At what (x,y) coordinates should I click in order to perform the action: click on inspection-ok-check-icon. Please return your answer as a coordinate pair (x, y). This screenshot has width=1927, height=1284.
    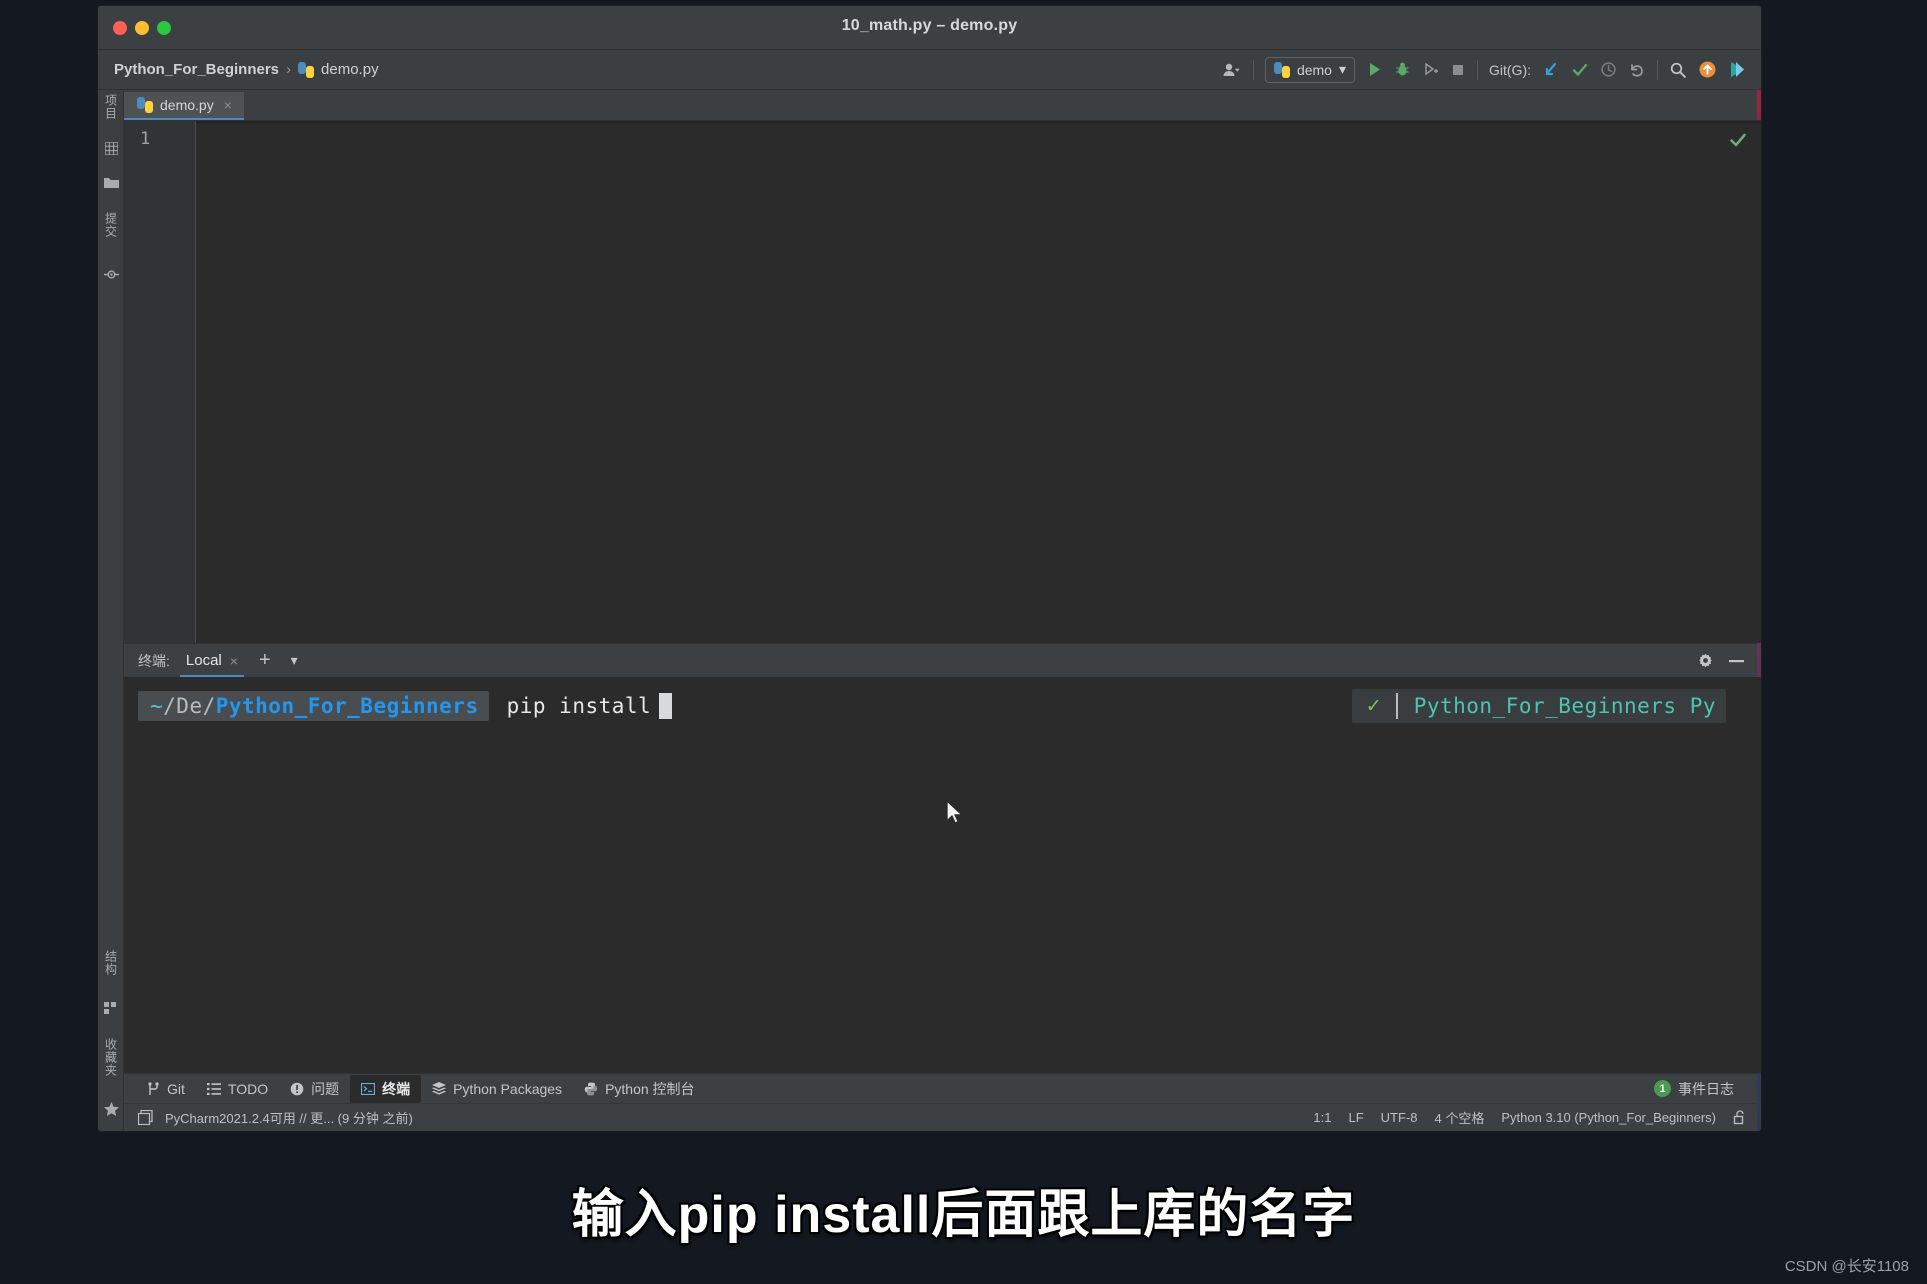
    Looking at the image, I should click on (1738, 140).